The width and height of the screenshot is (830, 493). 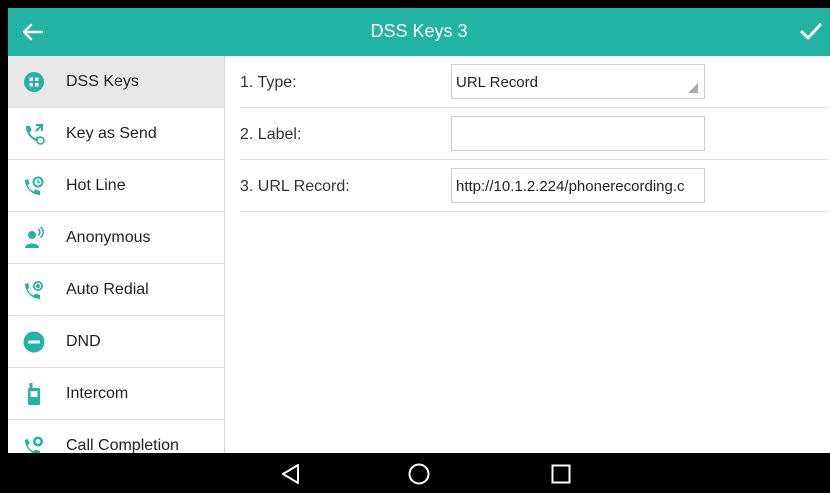 I want to click on sidebar-item-label: Call Completion, so click(x=122, y=445).